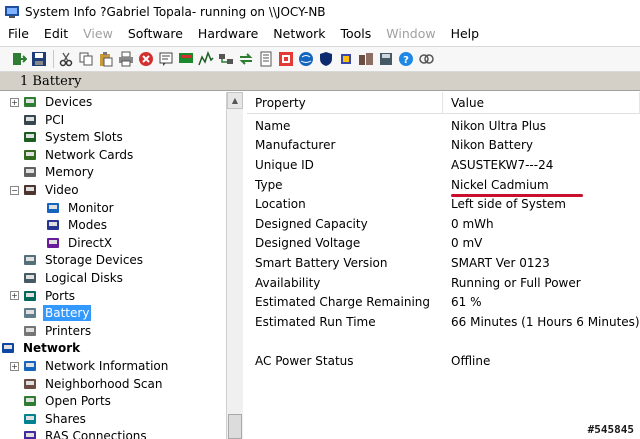 The height and width of the screenshot is (439, 640). Describe the element at coordinates (355, 34) in the screenshot. I see `menu-tools: Tools` at that location.